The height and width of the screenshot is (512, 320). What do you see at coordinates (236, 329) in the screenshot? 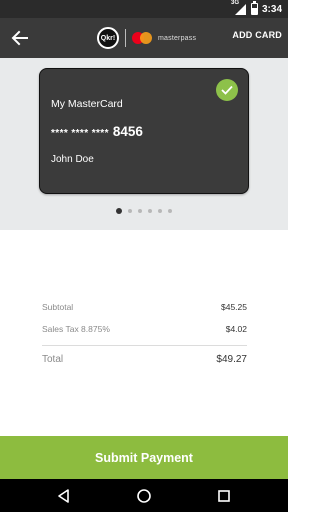
I see `tax-value: $4.02` at bounding box center [236, 329].